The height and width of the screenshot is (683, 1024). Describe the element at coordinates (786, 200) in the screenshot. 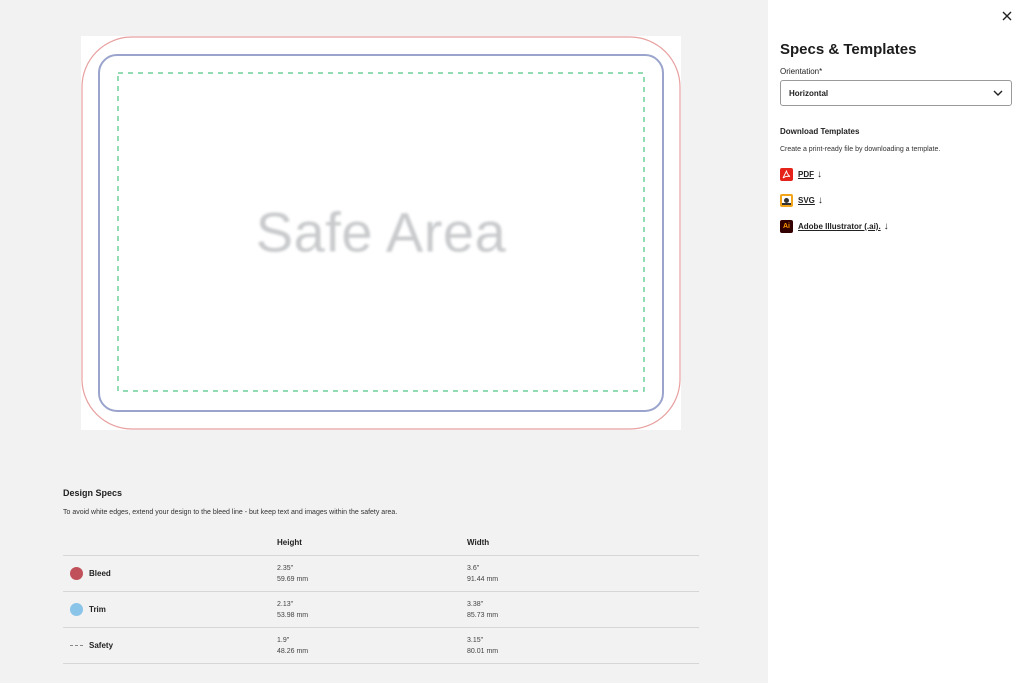

I see `svg-icon` at that location.